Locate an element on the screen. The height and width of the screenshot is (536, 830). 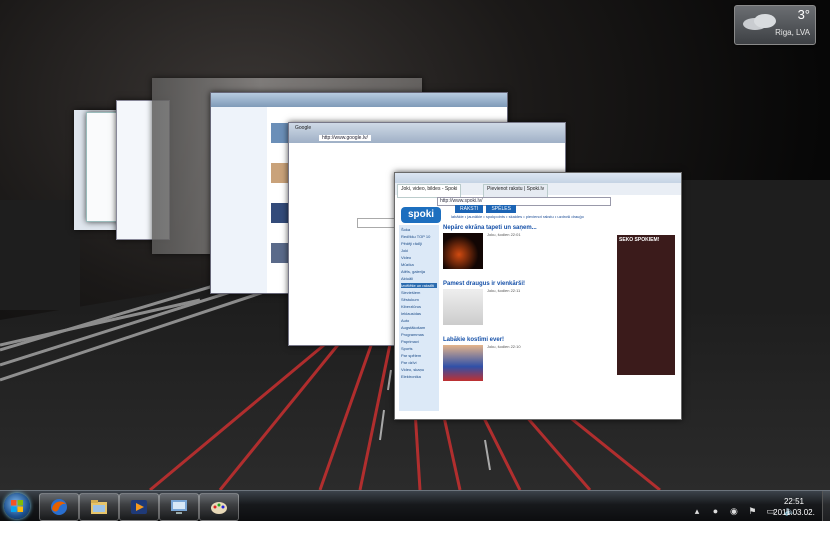
sidebar-item: Pēdēji rādīji is located at coordinates (419, 243).